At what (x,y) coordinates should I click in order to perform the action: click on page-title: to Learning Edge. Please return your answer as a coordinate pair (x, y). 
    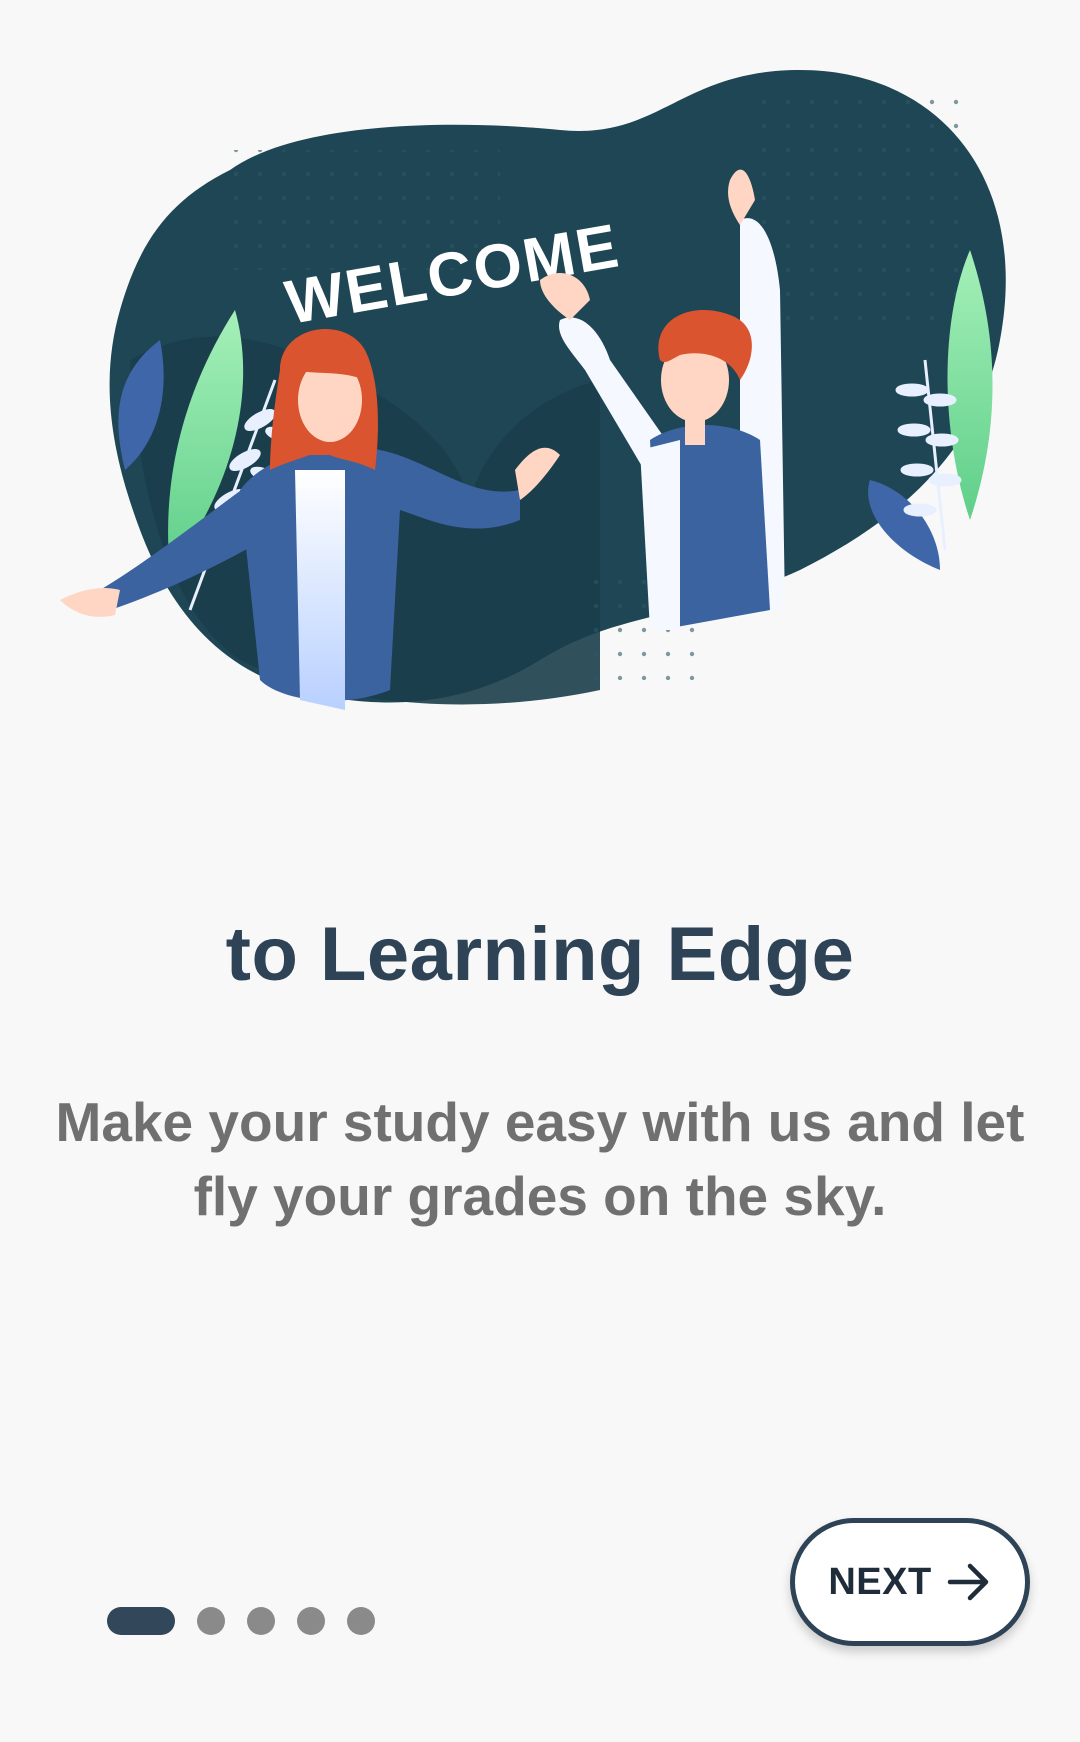
    Looking at the image, I should click on (540, 954).